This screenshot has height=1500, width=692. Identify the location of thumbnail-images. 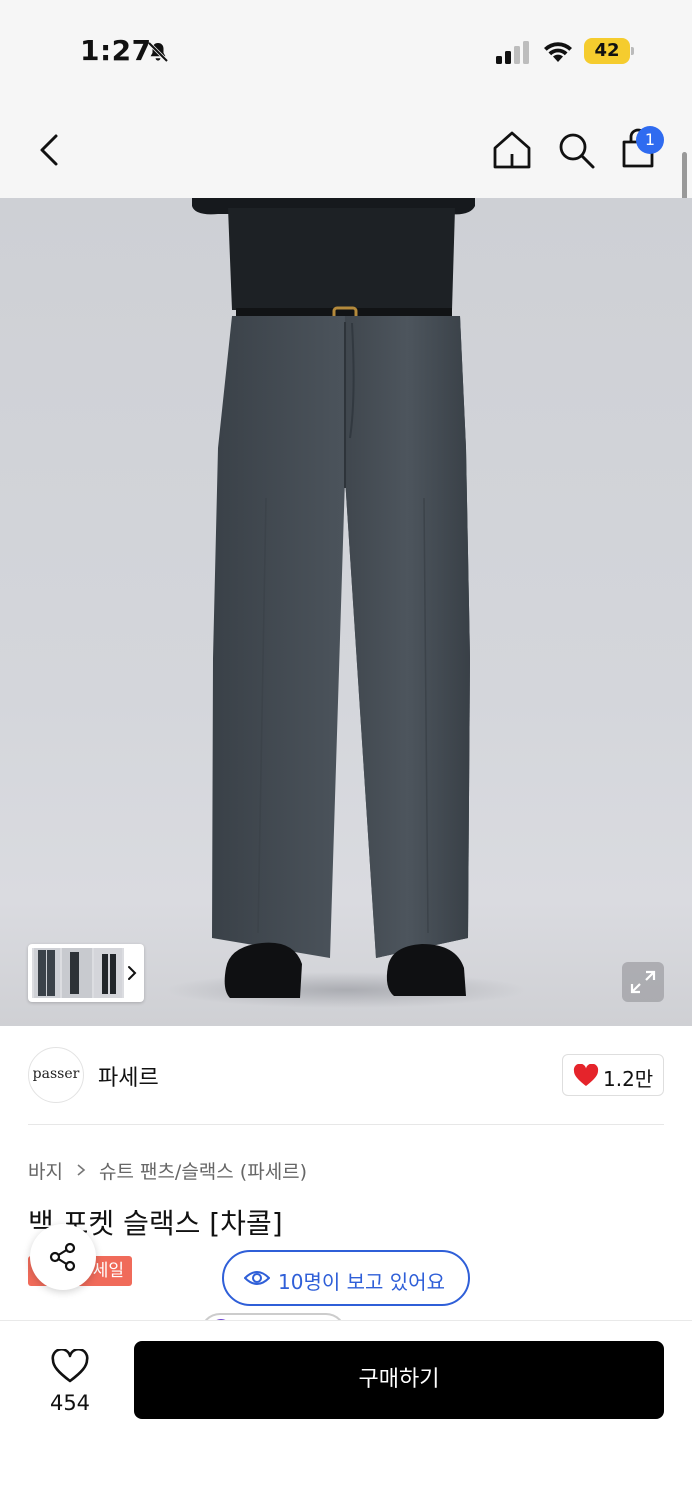
(78, 973).